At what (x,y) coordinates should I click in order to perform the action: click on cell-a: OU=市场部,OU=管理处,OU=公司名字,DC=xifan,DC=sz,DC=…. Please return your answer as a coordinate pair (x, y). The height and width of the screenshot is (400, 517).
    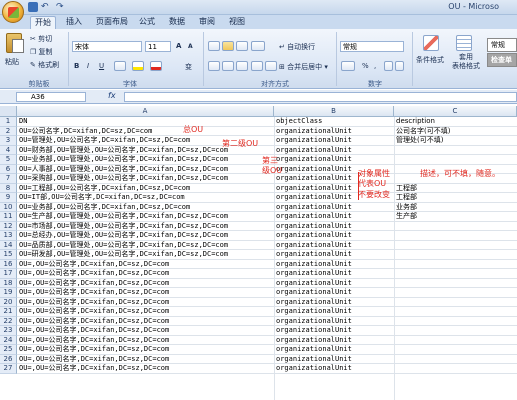
    Looking at the image, I should click on (145, 227).